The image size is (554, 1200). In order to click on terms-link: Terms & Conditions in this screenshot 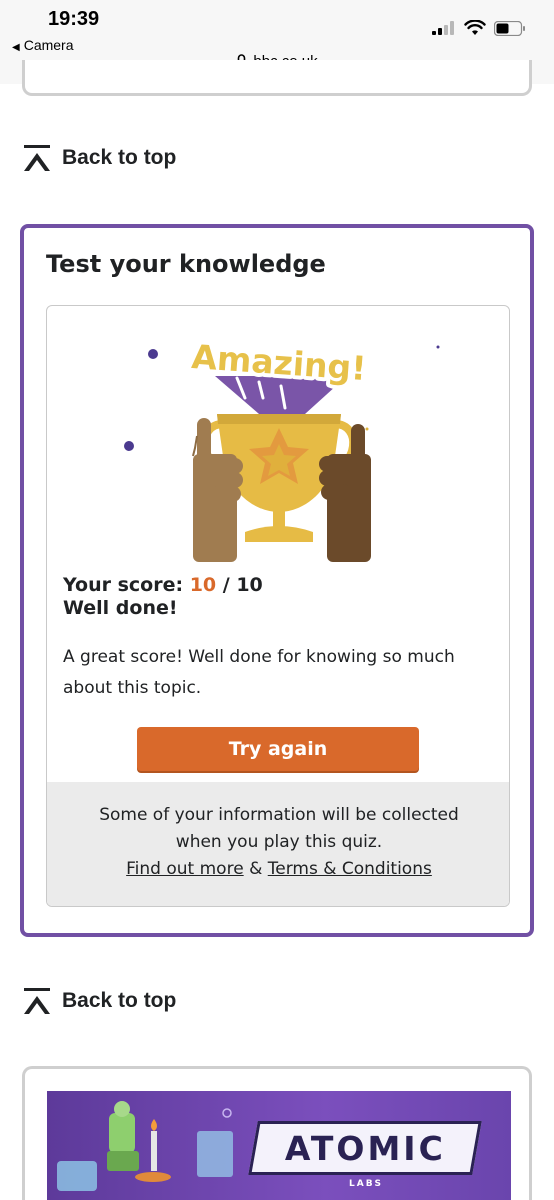, I will do `click(350, 869)`.